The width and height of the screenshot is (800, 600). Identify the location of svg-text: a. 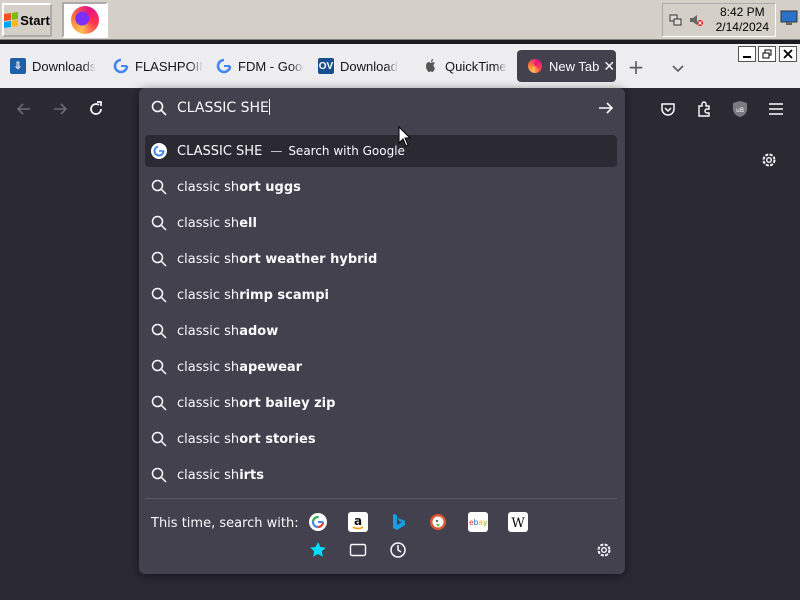
(358, 521).